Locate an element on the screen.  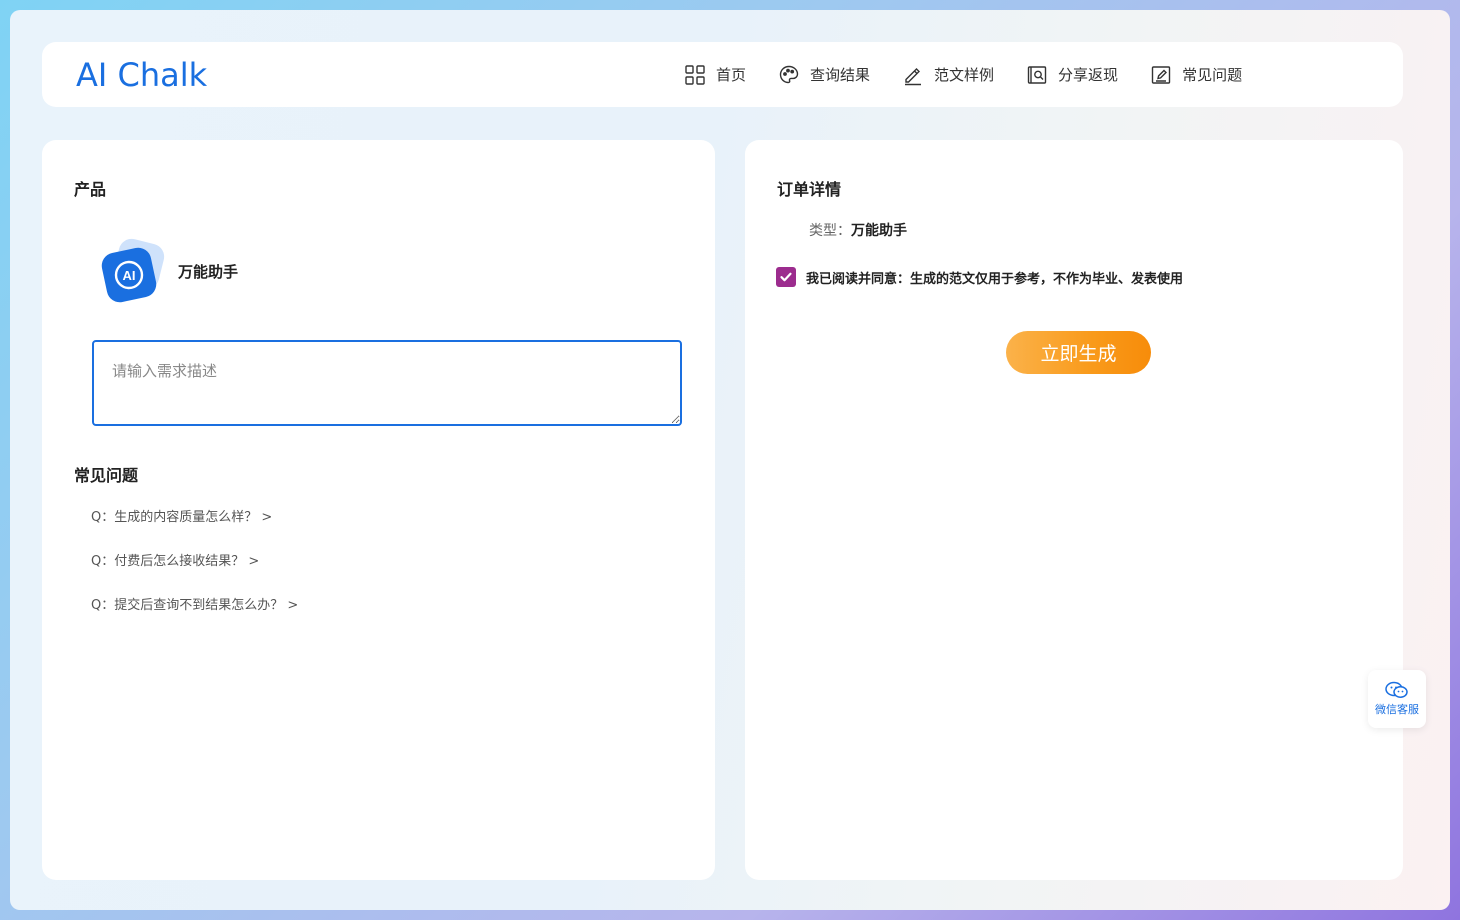
nav-item-query-results: 查询结果 is located at coordinates (824, 75).